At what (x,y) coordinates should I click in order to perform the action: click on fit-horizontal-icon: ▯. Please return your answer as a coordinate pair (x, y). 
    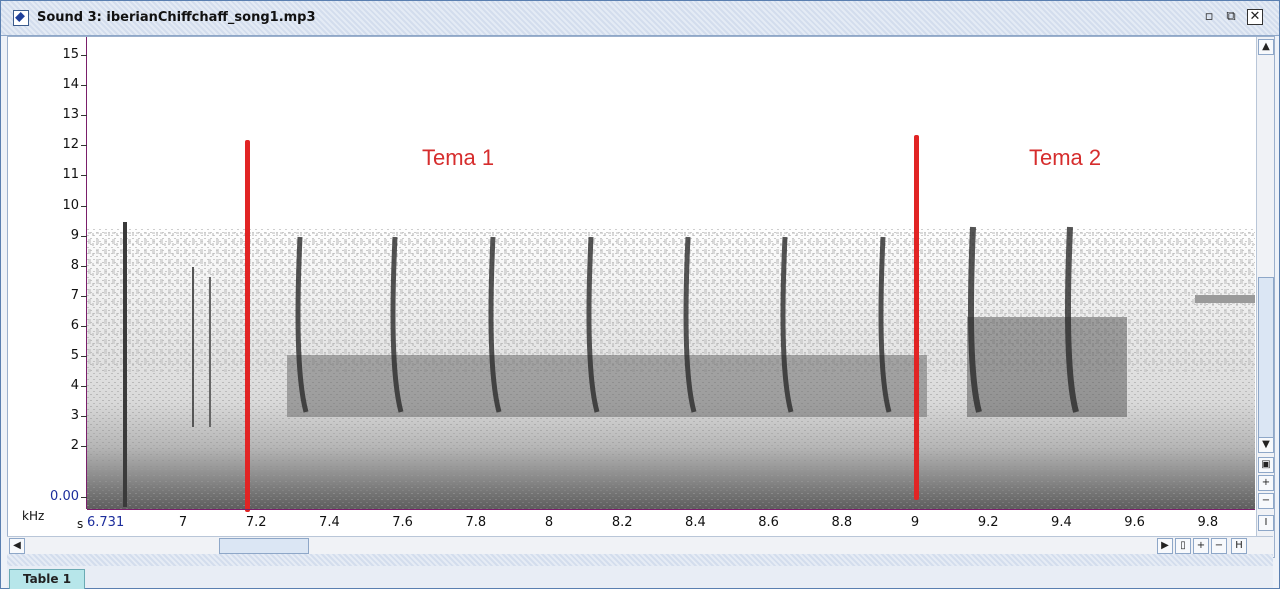
    Looking at the image, I should click on (1183, 546).